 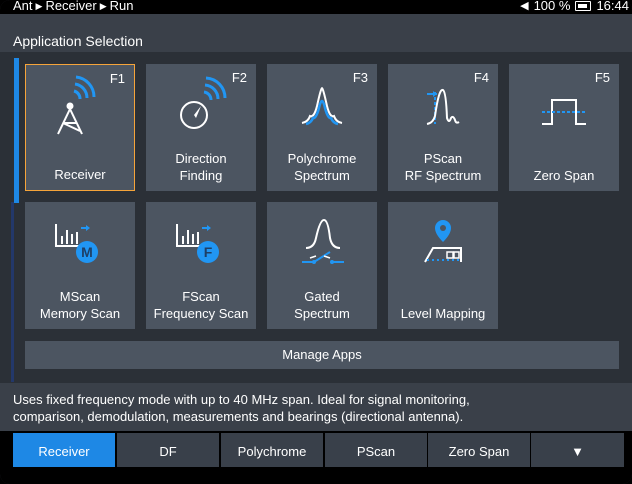 What do you see at coordinates (479, 450) in the screenshot?
I see `softkey-zero-span: Zero Span` at bounding box center [479, 450].